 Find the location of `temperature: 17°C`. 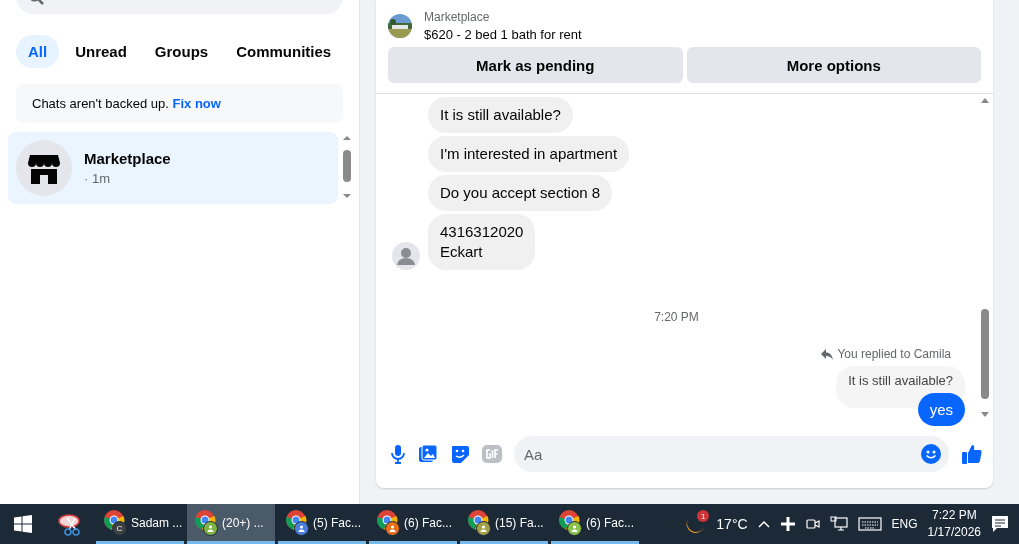

temperature: 17°C is located at coordinates (732, 524).